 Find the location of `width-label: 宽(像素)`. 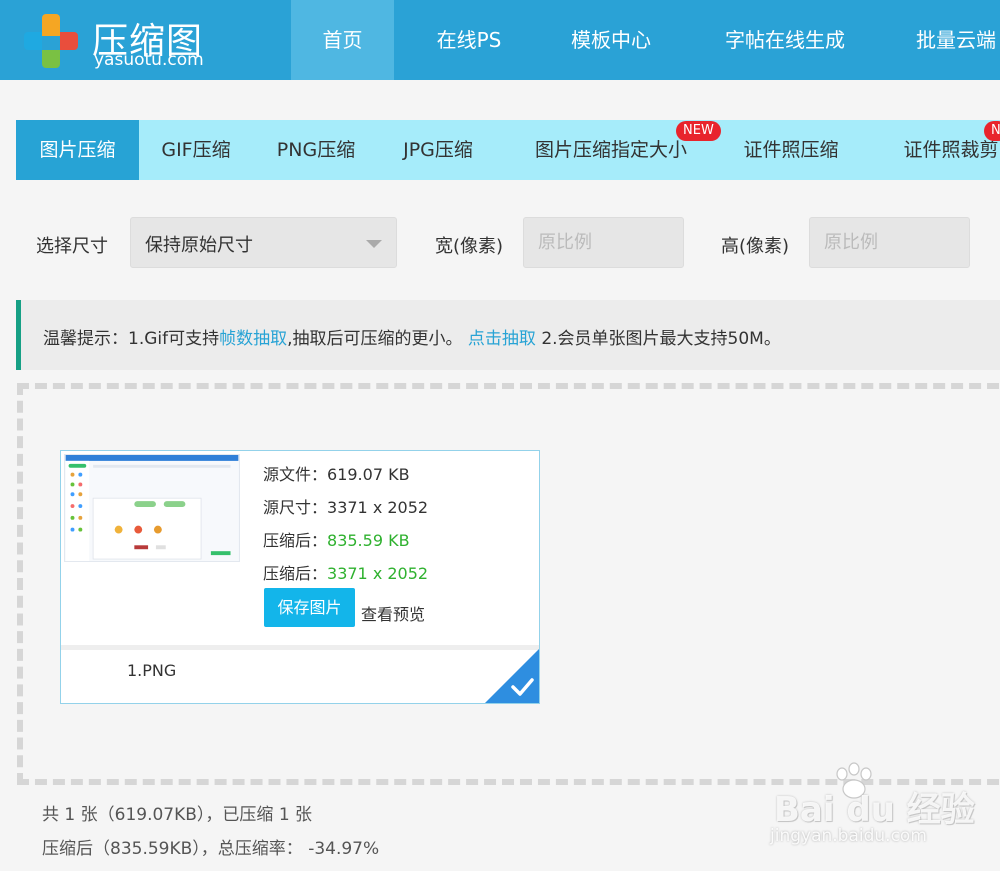

width-label: 宽(像素) is located at coordinates (469, 246).